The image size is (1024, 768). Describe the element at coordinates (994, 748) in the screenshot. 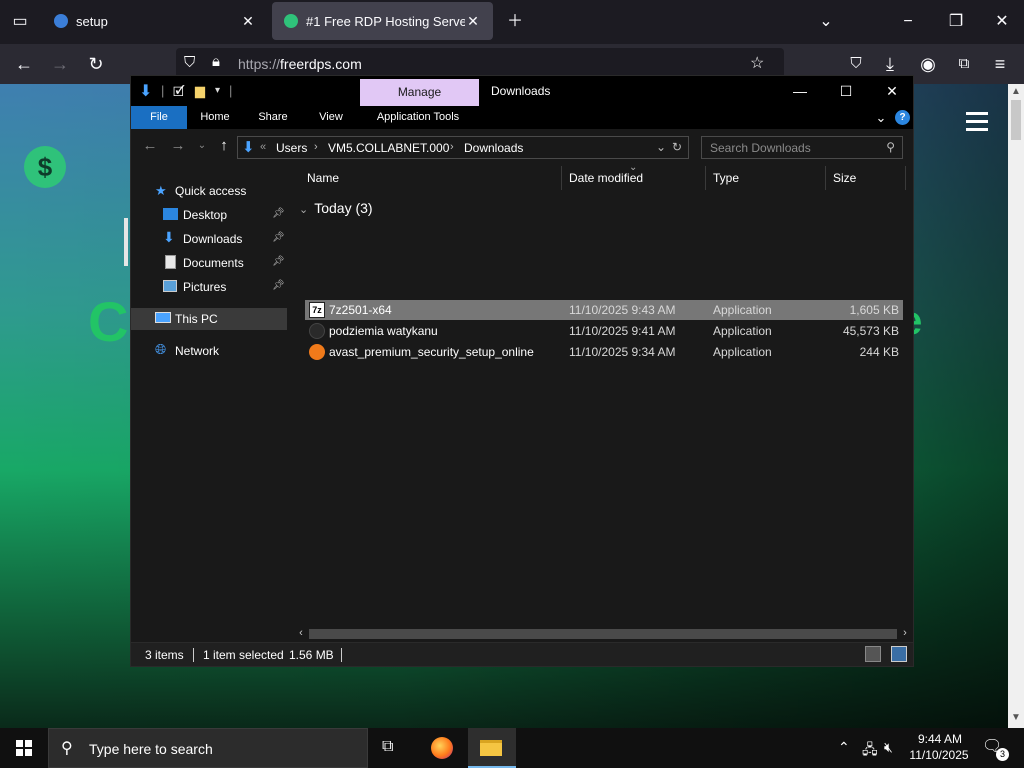

I see `action-center-button: 🗨︎ 3` at that location.